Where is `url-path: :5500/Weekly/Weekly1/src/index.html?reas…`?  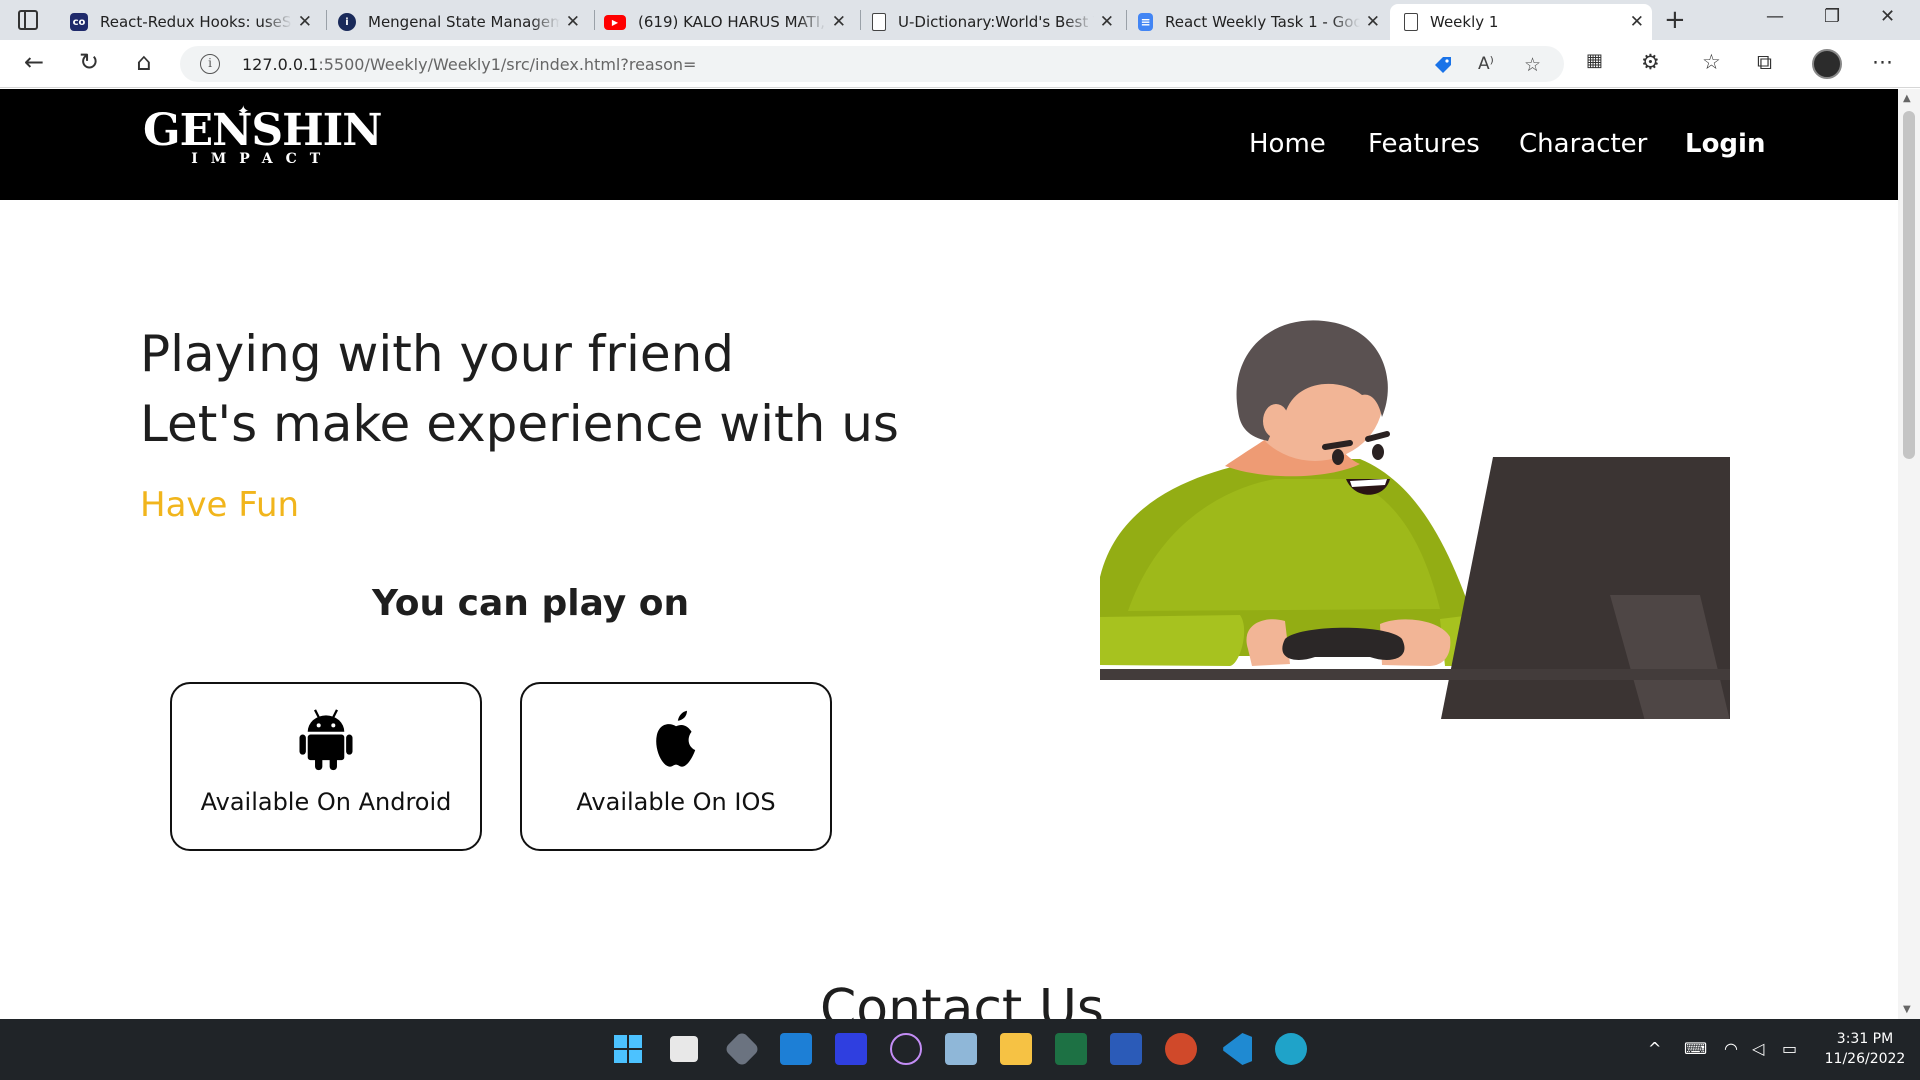
url-path: :5500/Weekly/Weekly1/src/index.html?reas… is located at coordinates (507, 64).